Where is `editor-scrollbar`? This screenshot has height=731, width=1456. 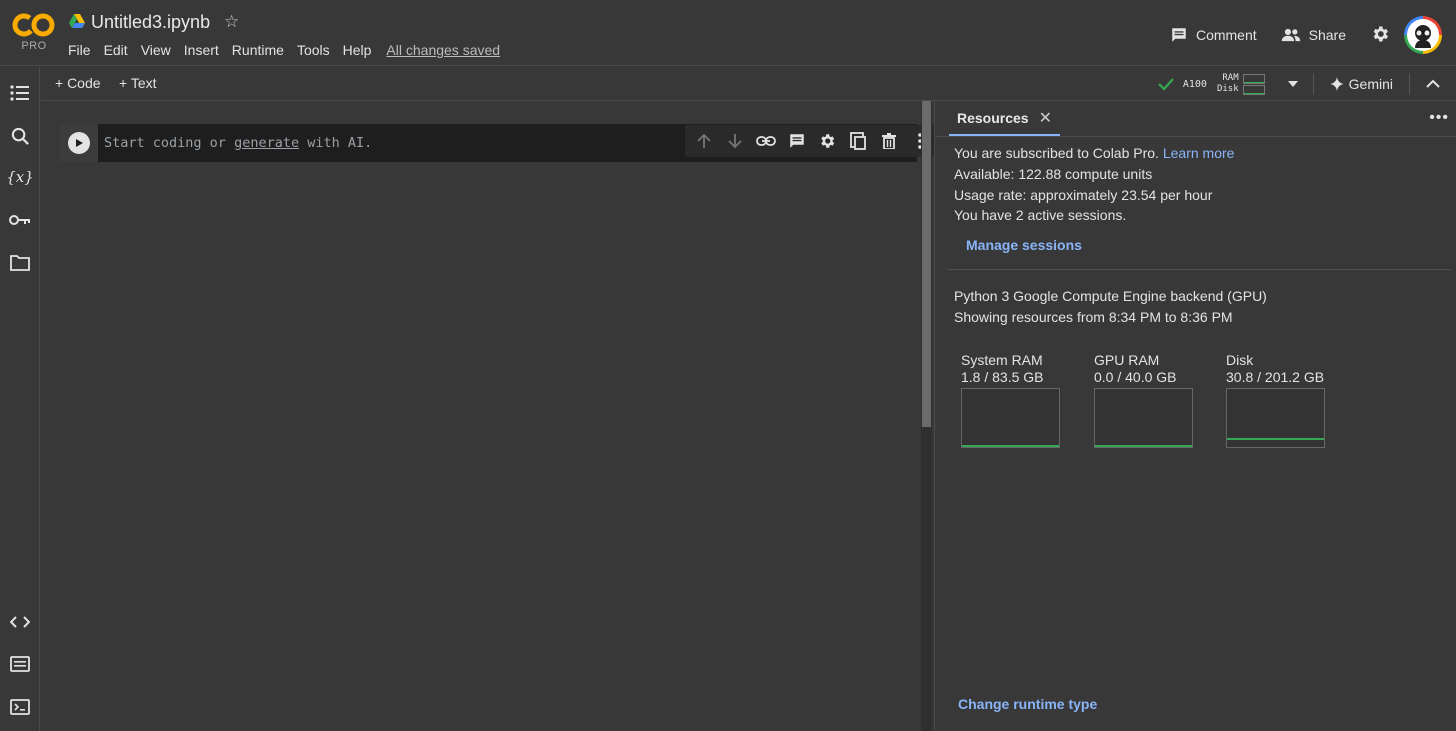
editor-scrollbar is located at coordinates (926, 416).